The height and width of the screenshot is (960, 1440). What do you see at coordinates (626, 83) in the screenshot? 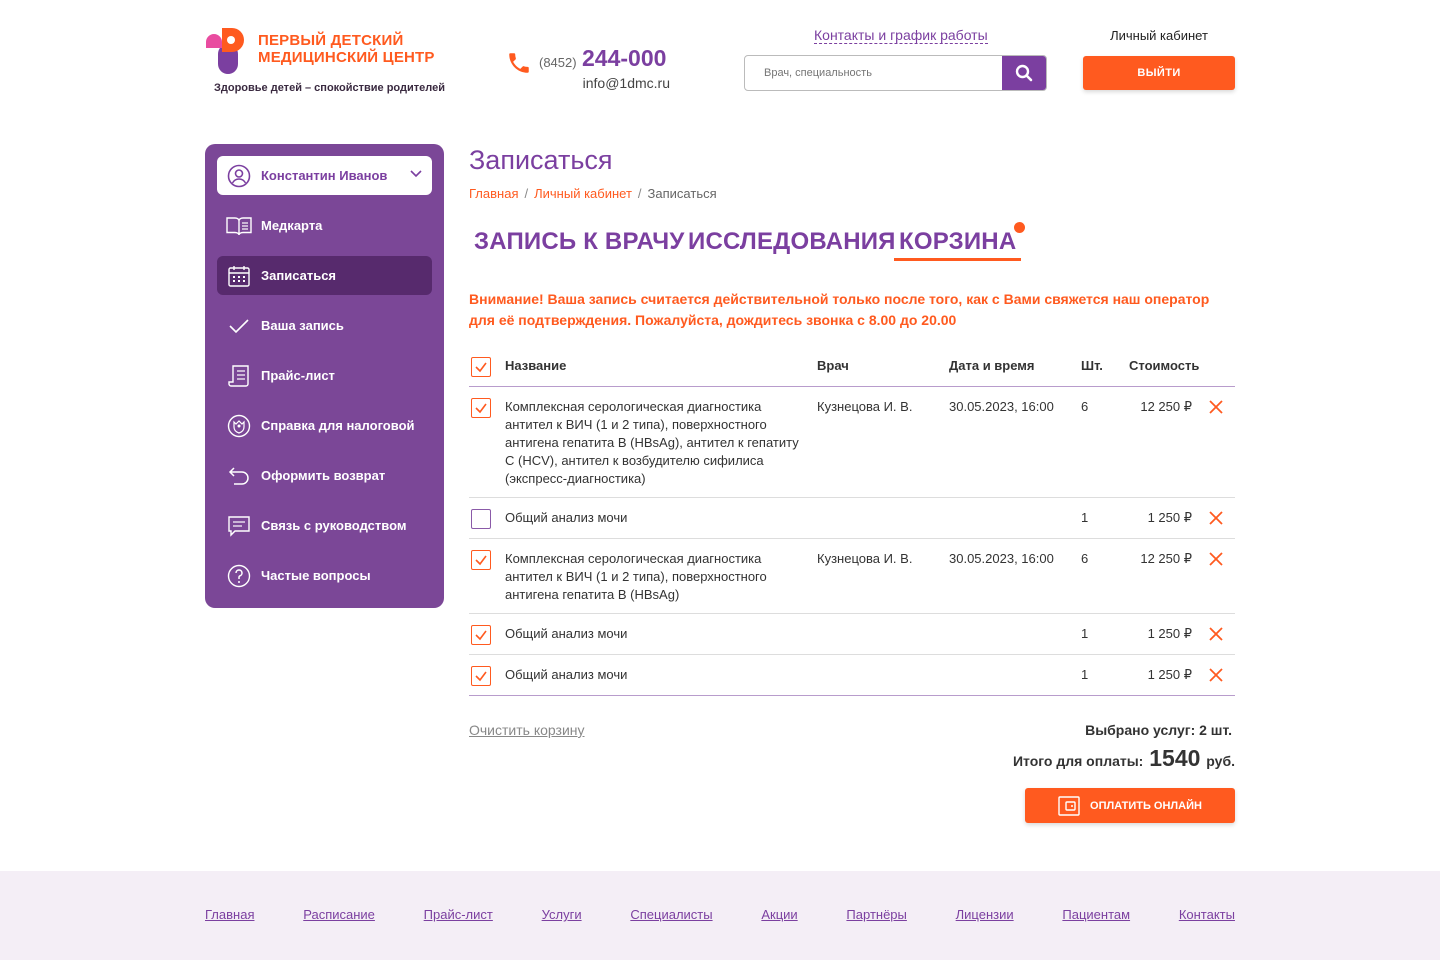
I see `email-link: info@1dmc.ru` at bounding box center [626, 83].